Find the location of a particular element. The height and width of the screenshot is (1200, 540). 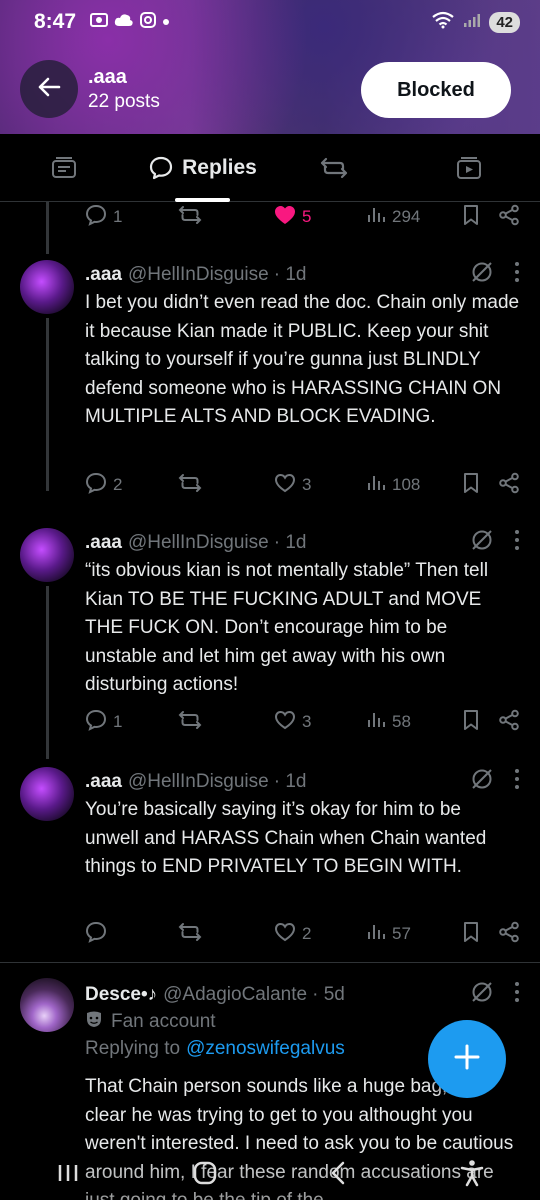

signal-icon is located at coordinates (472, 22).